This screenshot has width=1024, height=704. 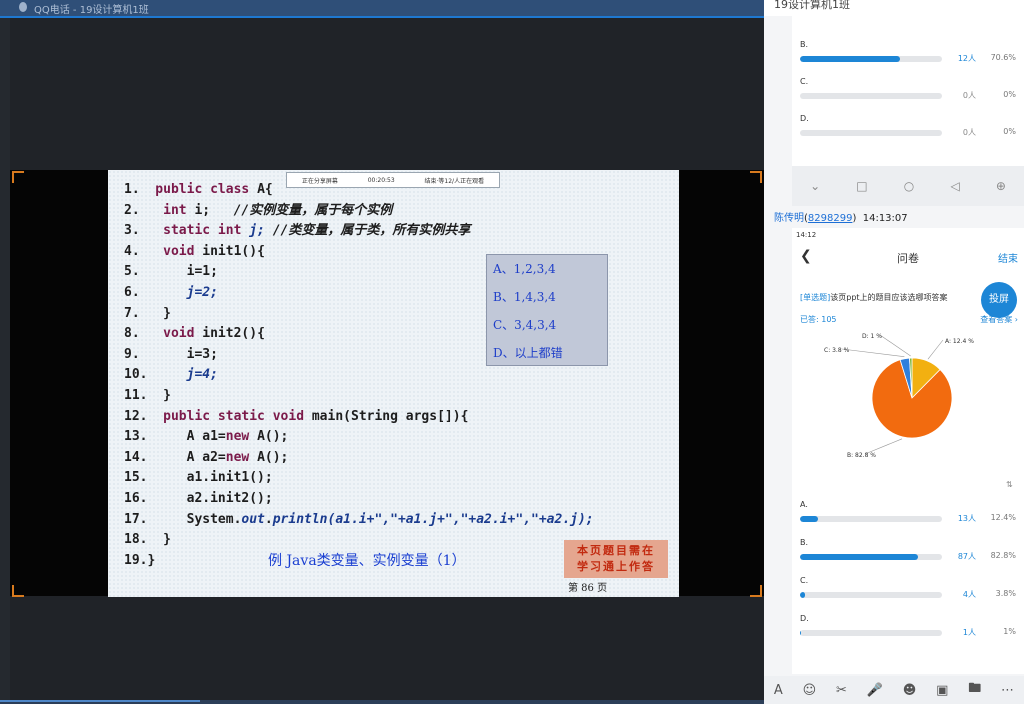 I want to click on share-label: 正在分享屏幕, so click(x=319, y=181).